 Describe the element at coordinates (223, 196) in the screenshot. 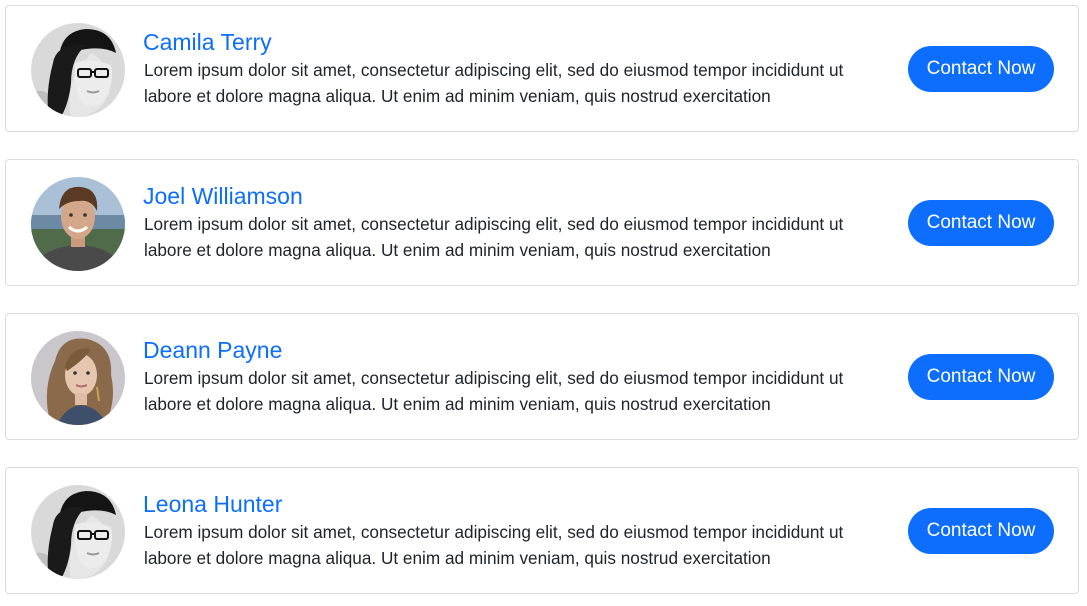

I see `contact-name: Joel Williamson` at that location.